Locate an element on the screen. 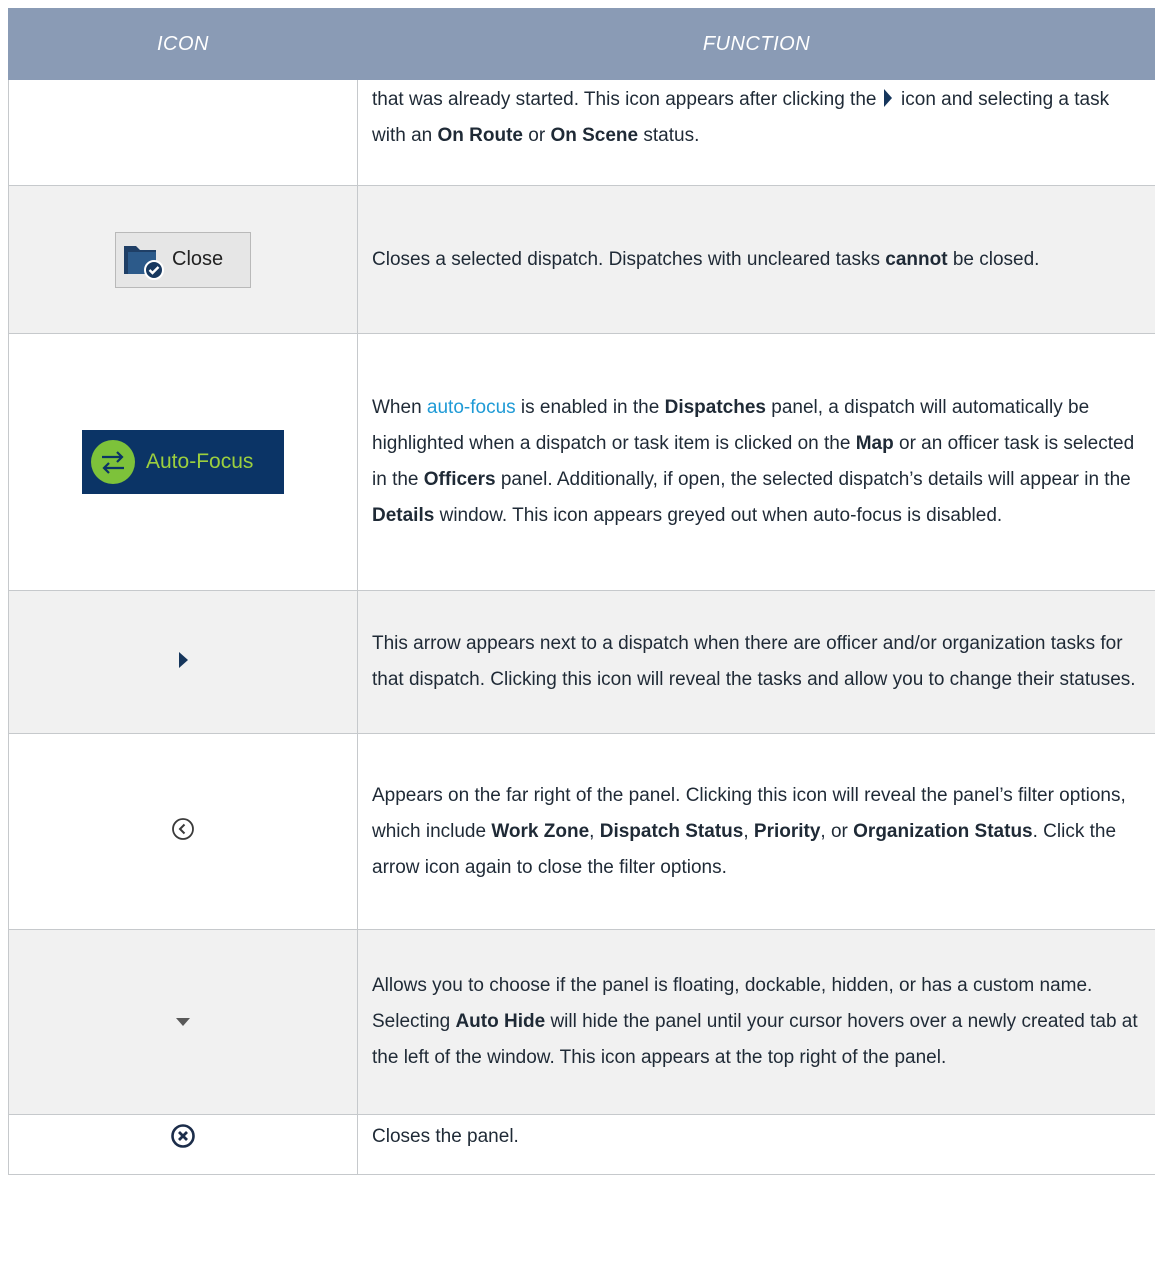 This screenshot has width=1155, height=1274. function-text: status. is located at coordinates (669, 135).